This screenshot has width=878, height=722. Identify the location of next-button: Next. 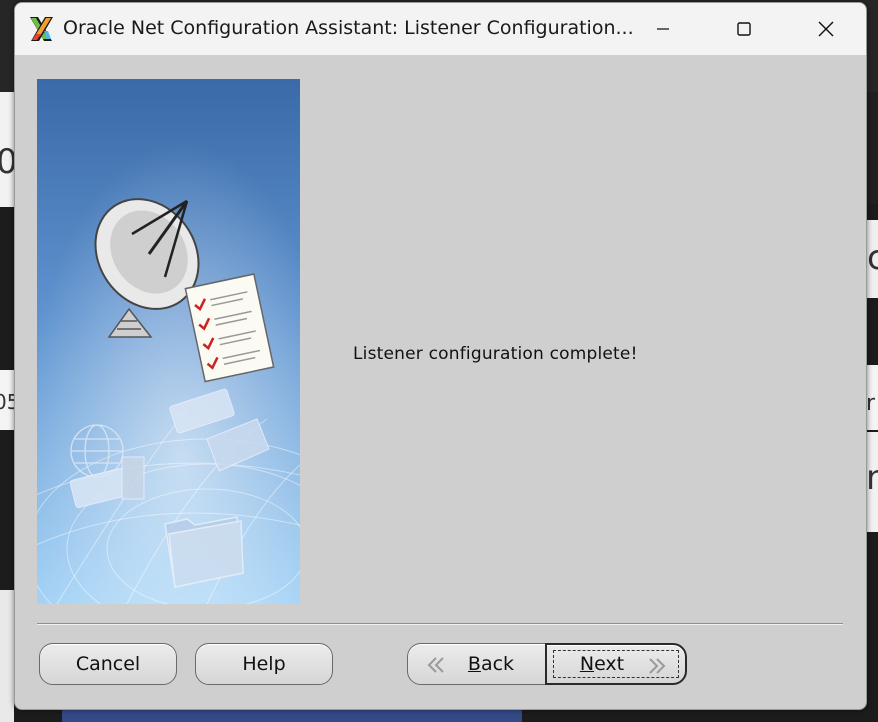
(616, 664).